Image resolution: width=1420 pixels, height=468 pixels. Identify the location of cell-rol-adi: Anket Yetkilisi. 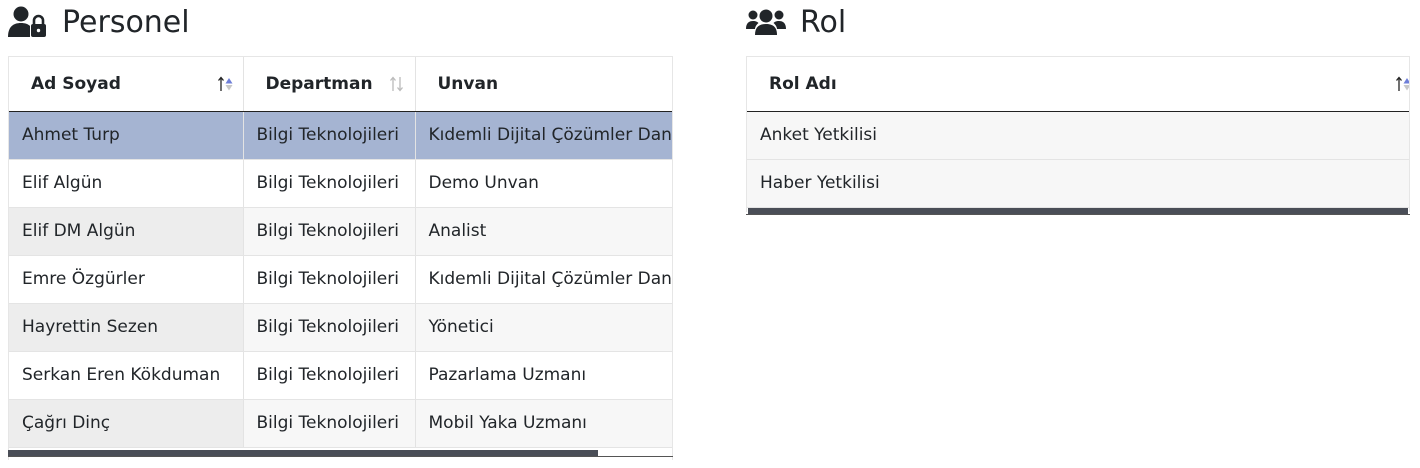
(1078, 135).